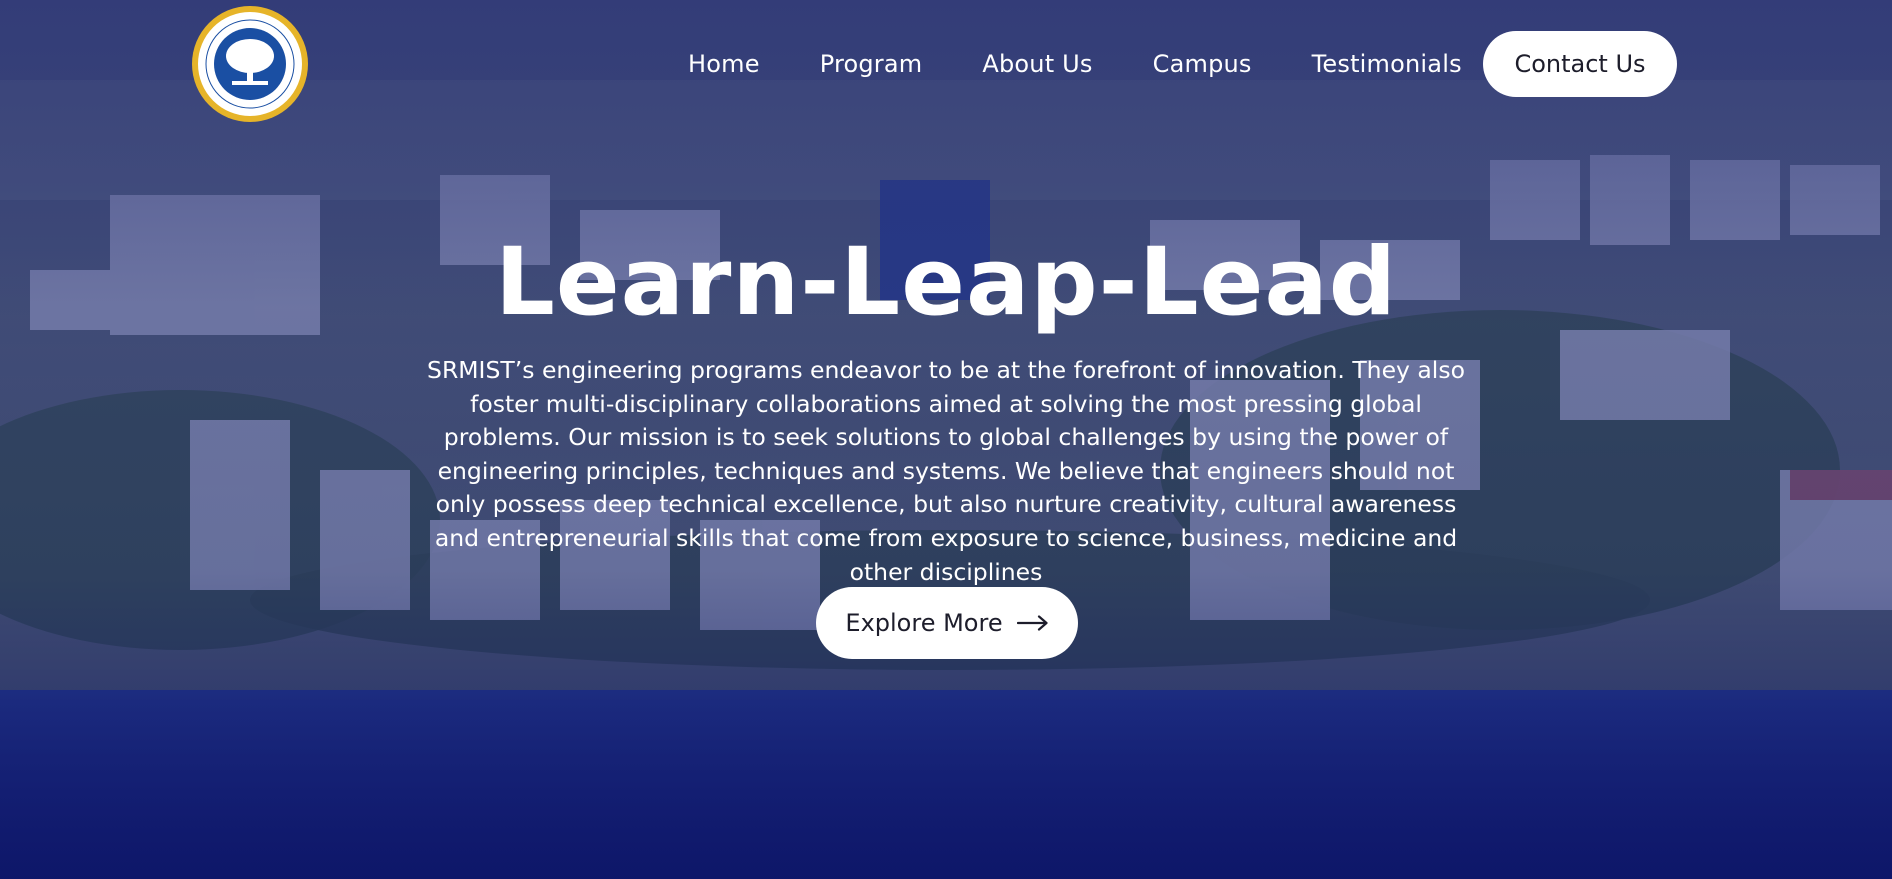  What do you see at coordinates (871, 64) in the screenshot?
I see `nav-program: Program` at bounding box center [871, 64].